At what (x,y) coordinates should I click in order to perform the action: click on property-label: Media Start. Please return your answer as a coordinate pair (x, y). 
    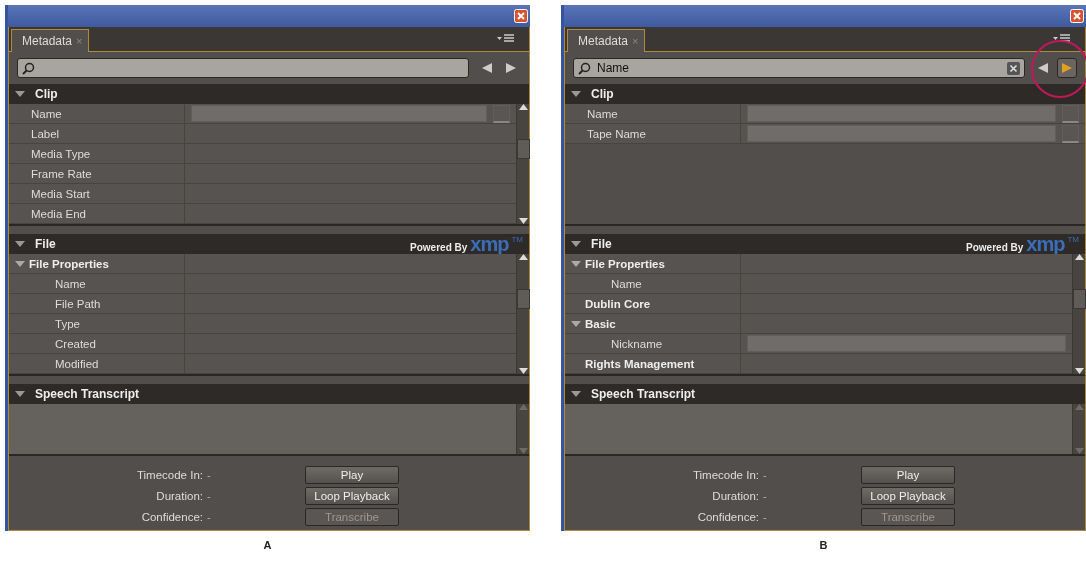
    Looking at the image, I should click on (60, 193).